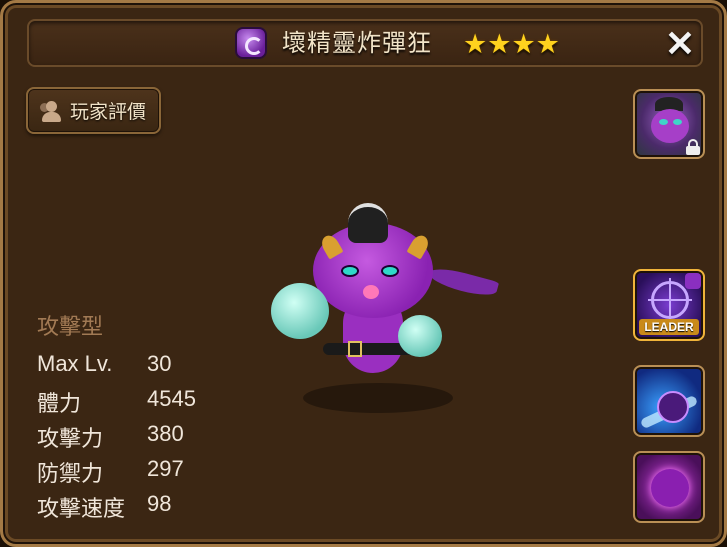 This screenshot has width=727, height=547. Describe the element at coordinates (669, 327) in the screenshot. I see `leader-label: LEADER` at that location.